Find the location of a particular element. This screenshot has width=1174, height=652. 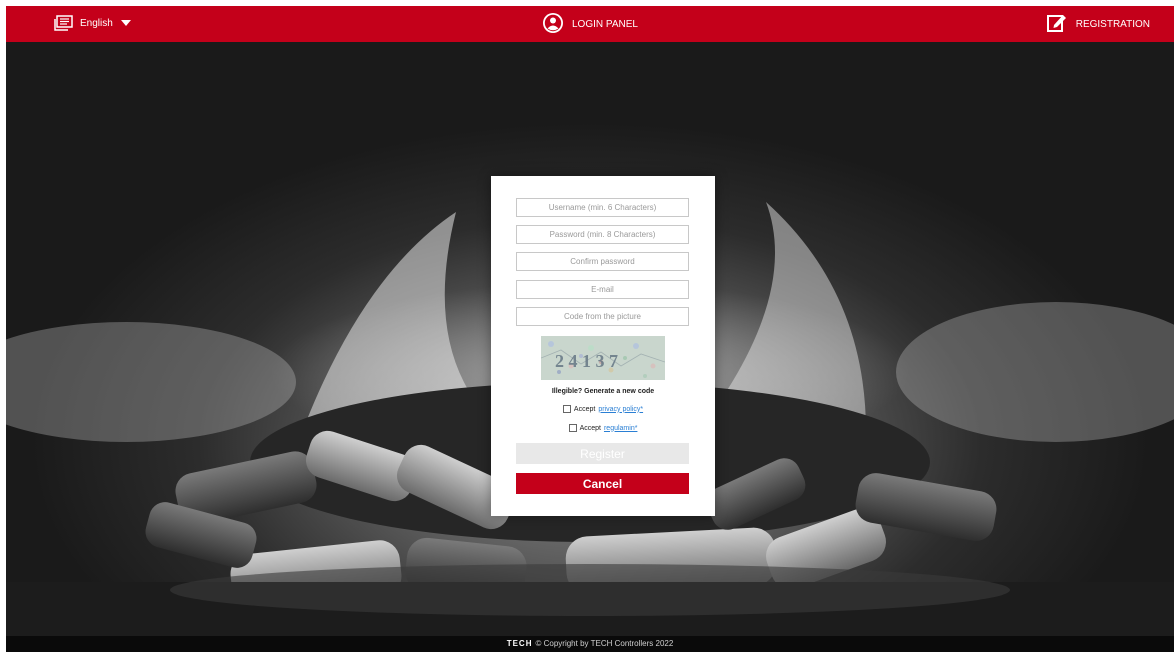

privacy-policy-row: Accept privacy policy* is located at coordinates (603, 409).